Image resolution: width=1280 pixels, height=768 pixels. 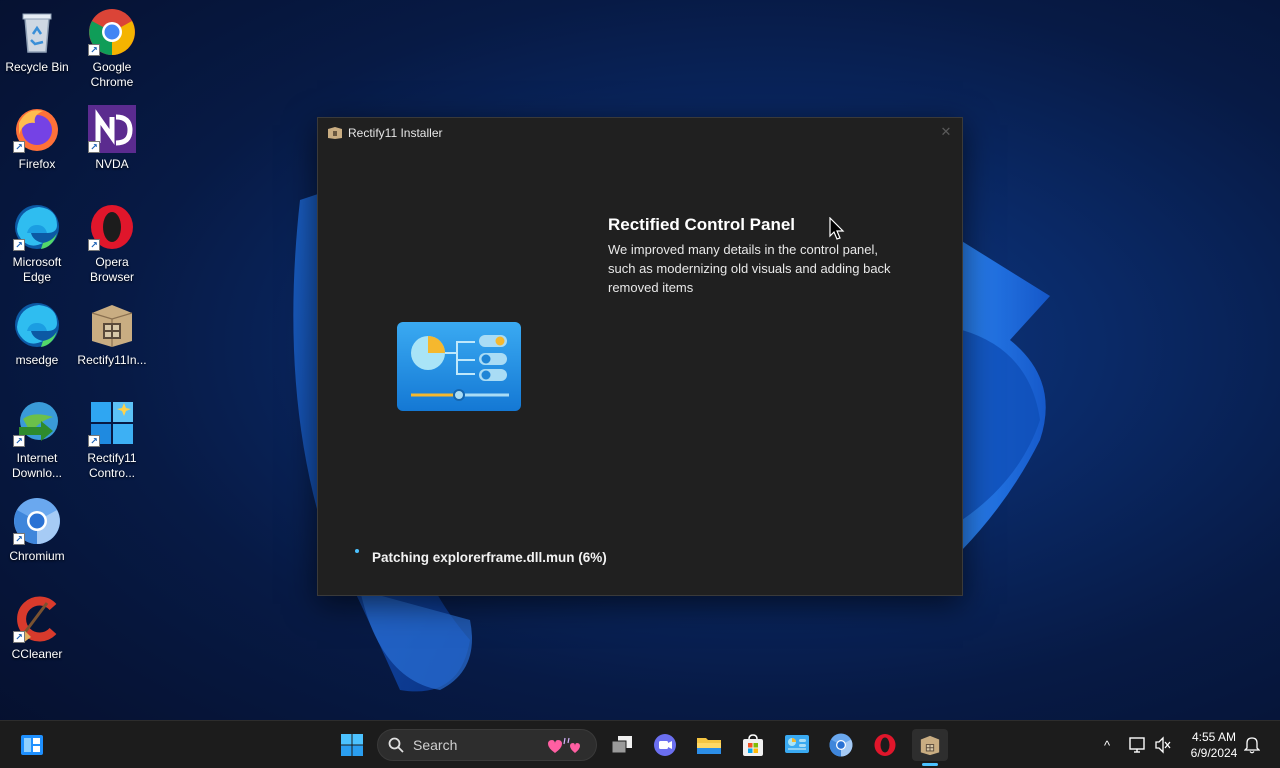 What do you see at coordinates (489, 557) in the screenshot?
I see `install-status: Patching explorerframe.dll.mun (6%)` at bounding box center [489, 557].